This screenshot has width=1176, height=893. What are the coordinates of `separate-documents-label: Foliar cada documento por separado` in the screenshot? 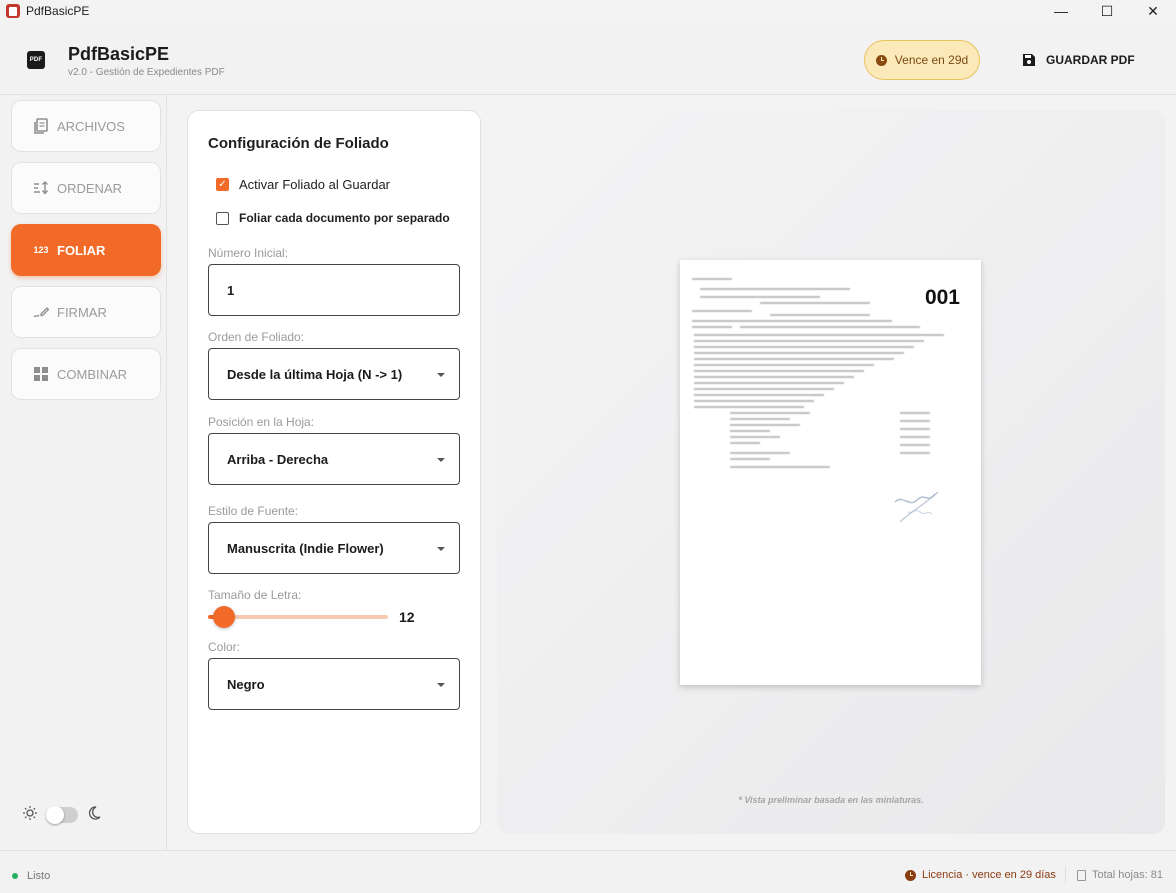 It's located at (344, 218).